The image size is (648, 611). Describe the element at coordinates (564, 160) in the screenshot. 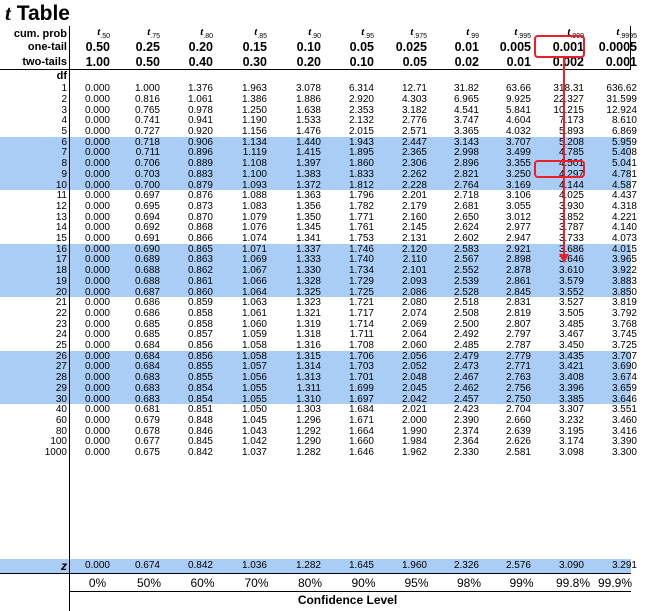

I see `highlight-arrow` at that location.